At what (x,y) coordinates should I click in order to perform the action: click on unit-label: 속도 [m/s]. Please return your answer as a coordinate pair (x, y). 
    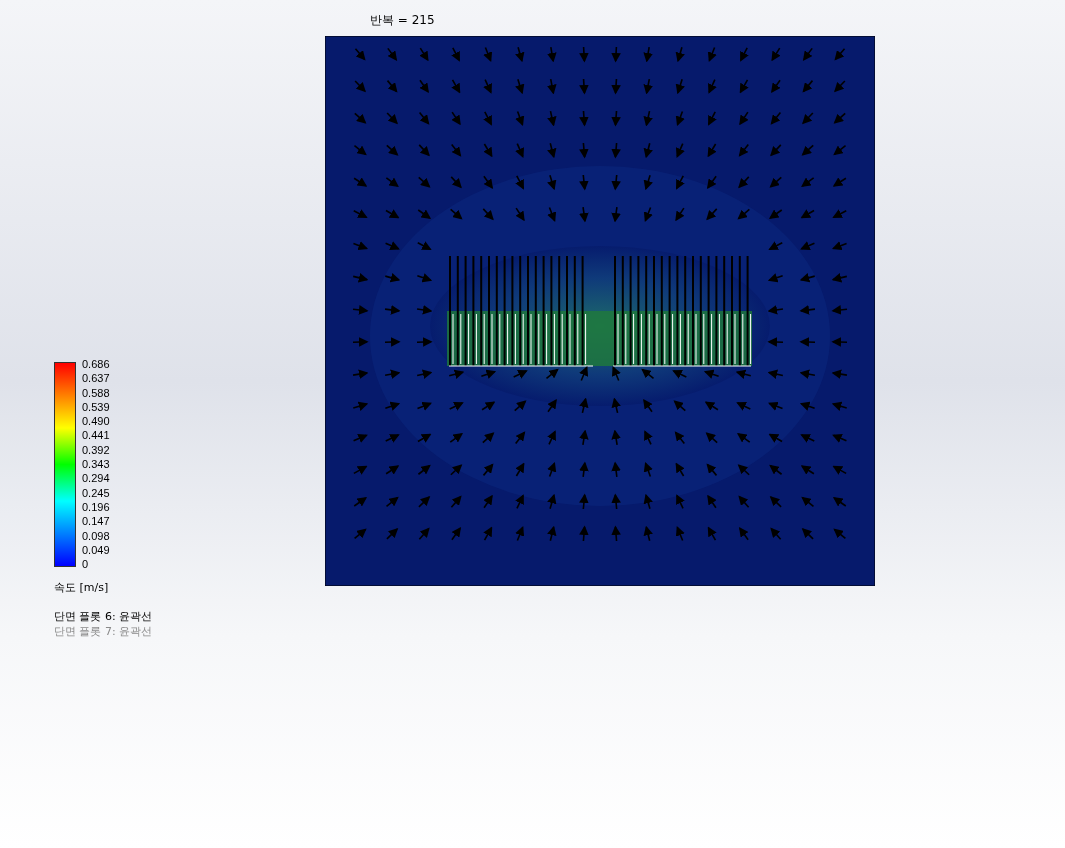
    Looking at the image, I should click on (81, 587).